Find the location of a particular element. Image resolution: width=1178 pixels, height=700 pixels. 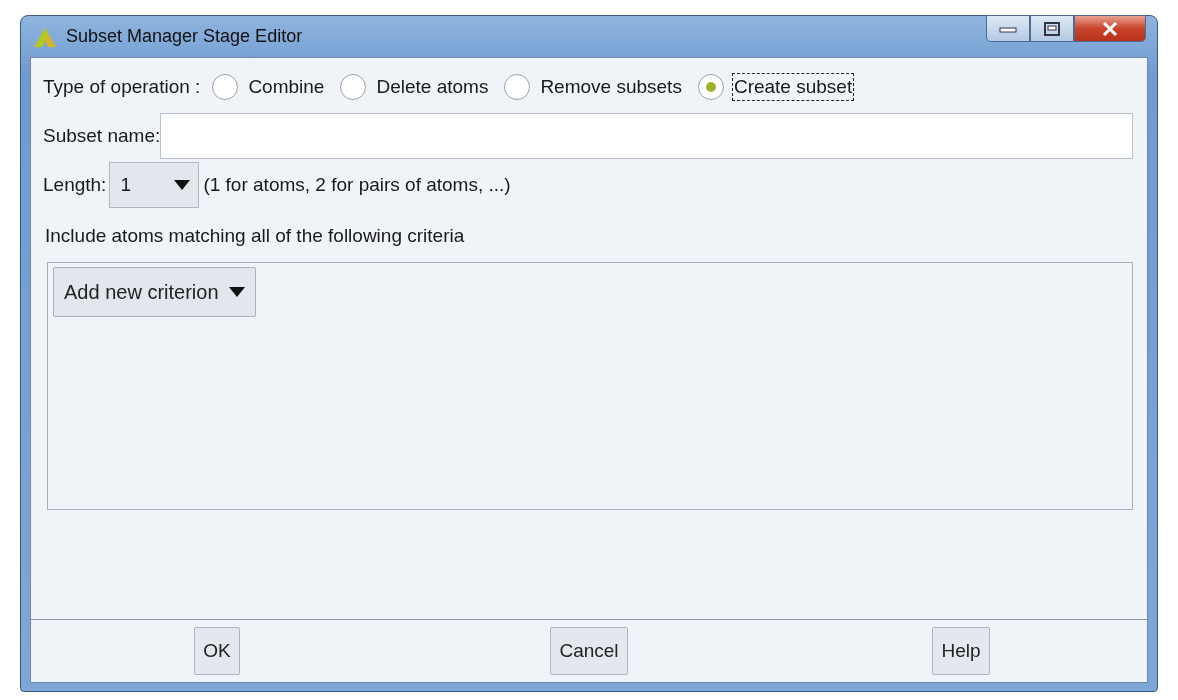

dialog-button: OK is located at coordinates (217, 651).